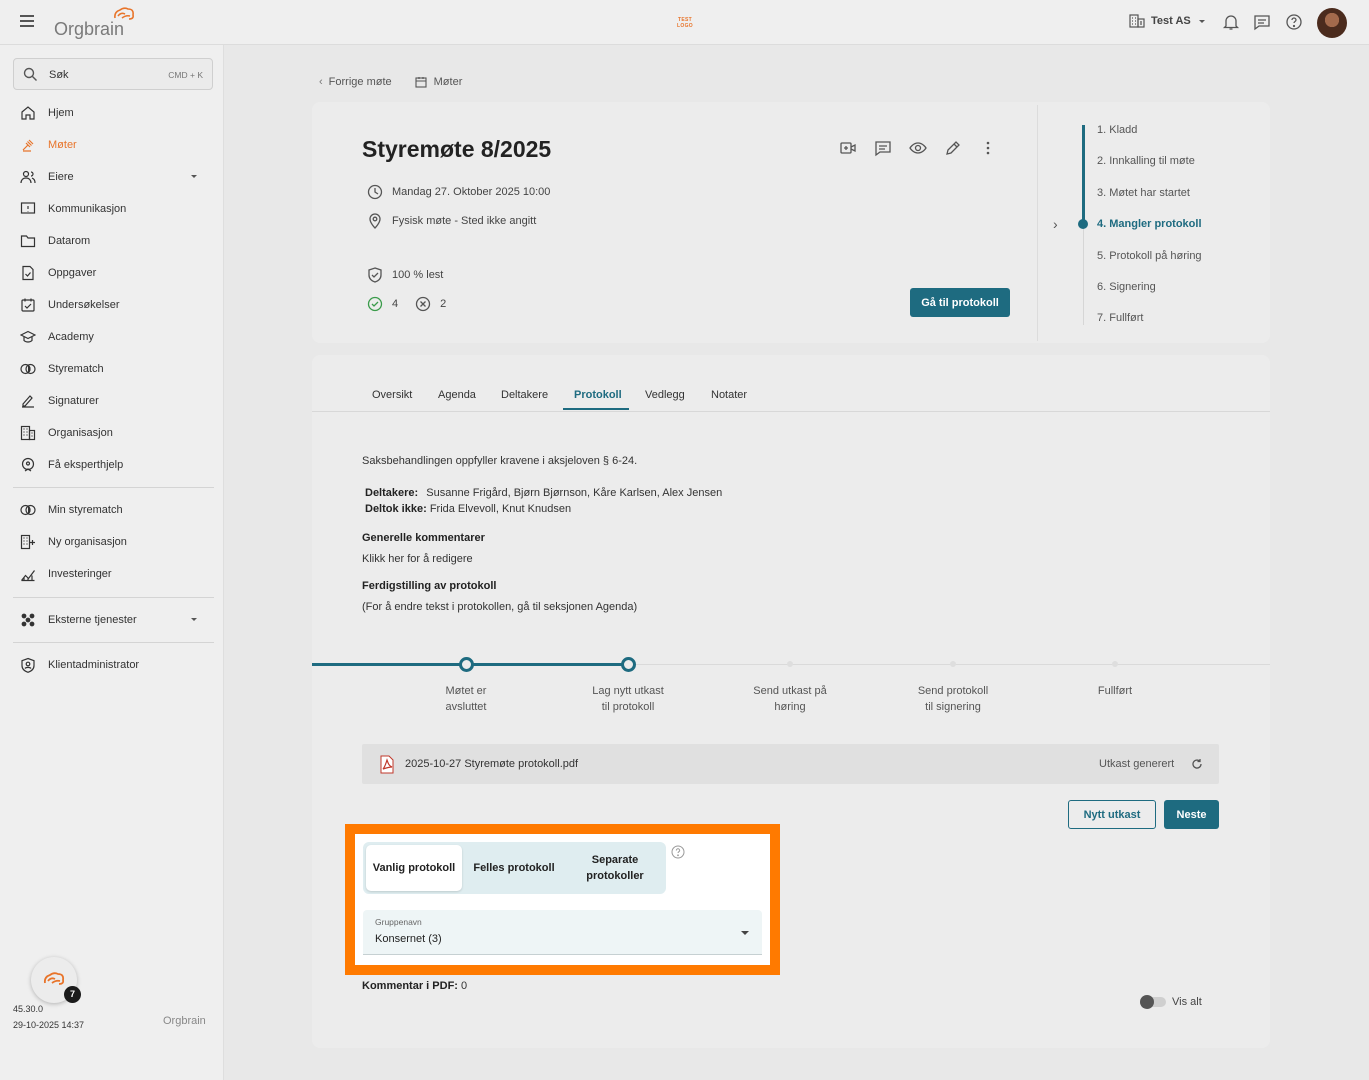 This screenshot has height=1080, width=1369. Describe the element at coordinates (1197, 764) in the screenshot. I see `refresh-icon` at that location.